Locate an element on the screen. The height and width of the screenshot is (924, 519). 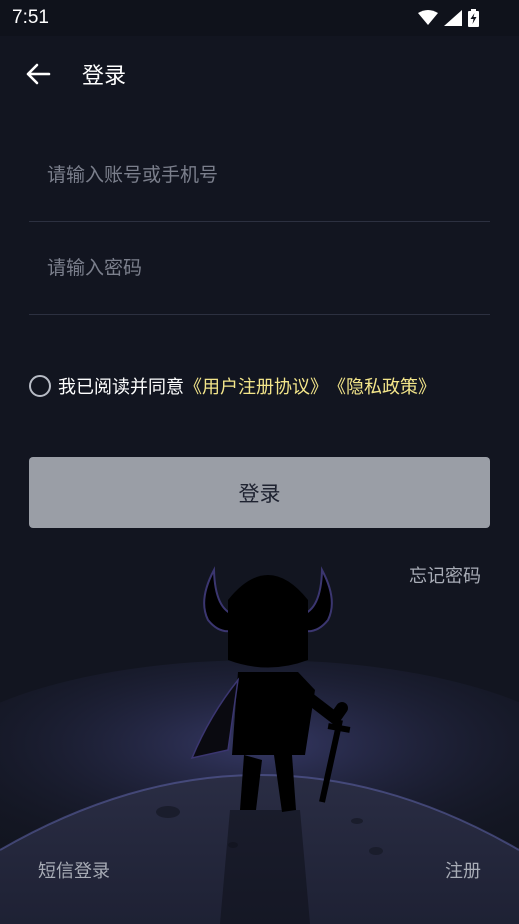
app-header: 登录 is located at coordinates (259, 74).